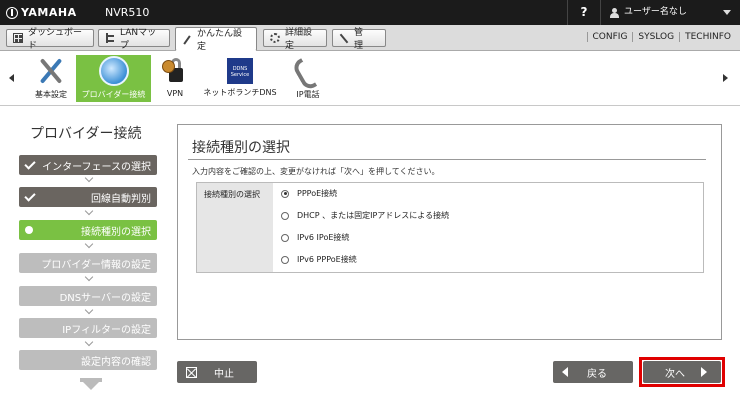 The height and width of the screenshot is (395, 740). Describe the element at coordinates (12, 12) in the screenshot. I see `yamaha-logo-icon` at that location.